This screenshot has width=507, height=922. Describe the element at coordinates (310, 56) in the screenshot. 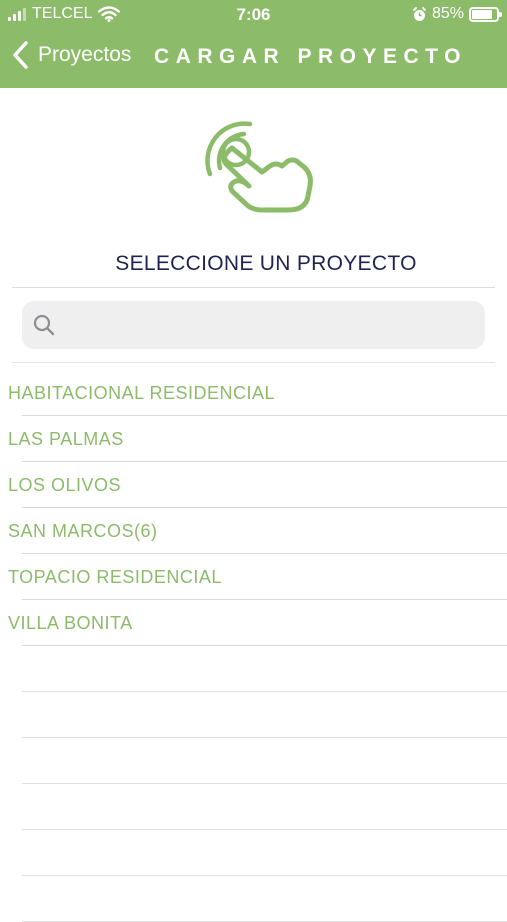

I see `page-title: CARGAR PROYECTO` at that location.